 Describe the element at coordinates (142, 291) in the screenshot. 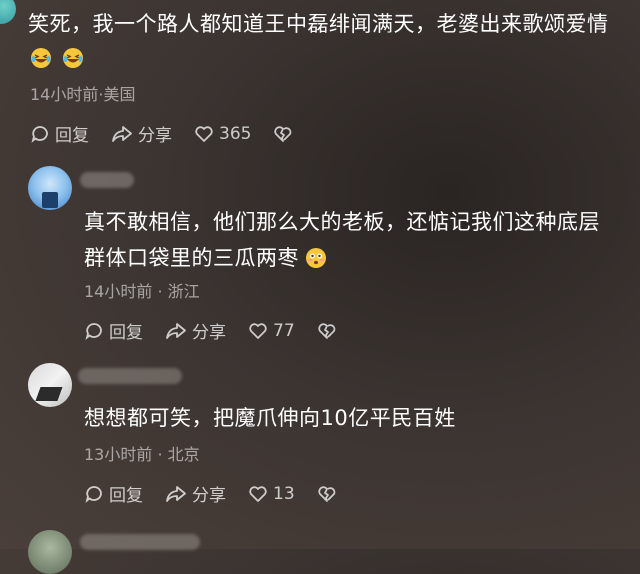

I see `comment-meta: 14小时前 · 浙江` at that location.